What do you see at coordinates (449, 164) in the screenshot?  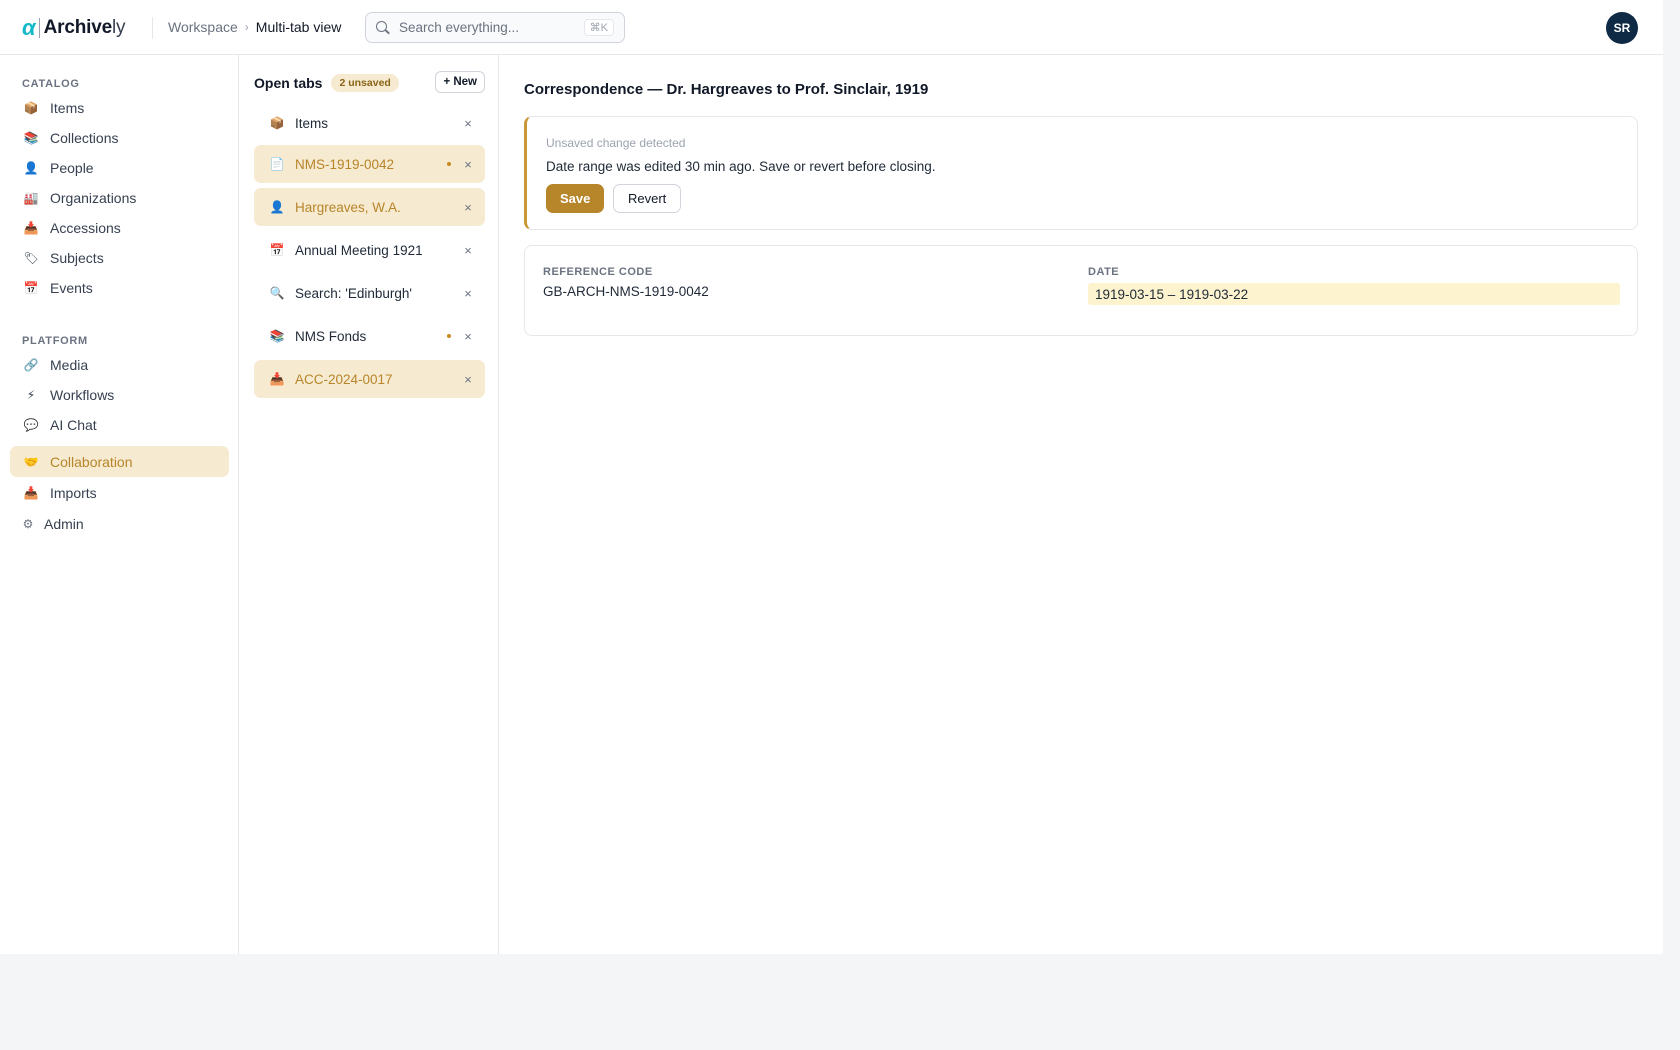 I see `unsaved-indicator` at bounding box center [449, 164].